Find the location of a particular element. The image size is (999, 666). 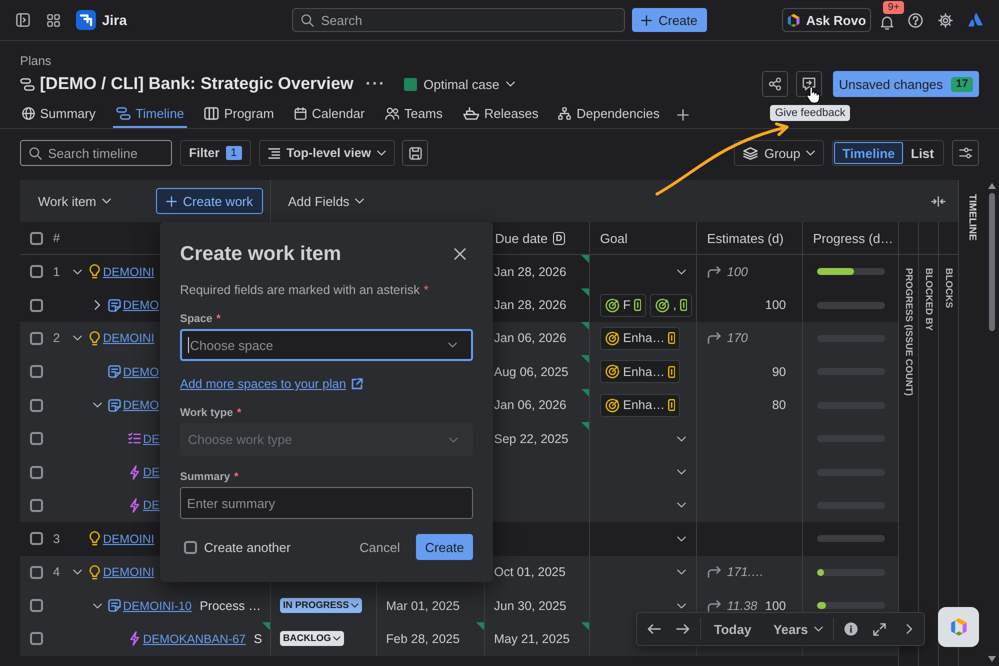

plus-icon is located at coordinates (682, 114).